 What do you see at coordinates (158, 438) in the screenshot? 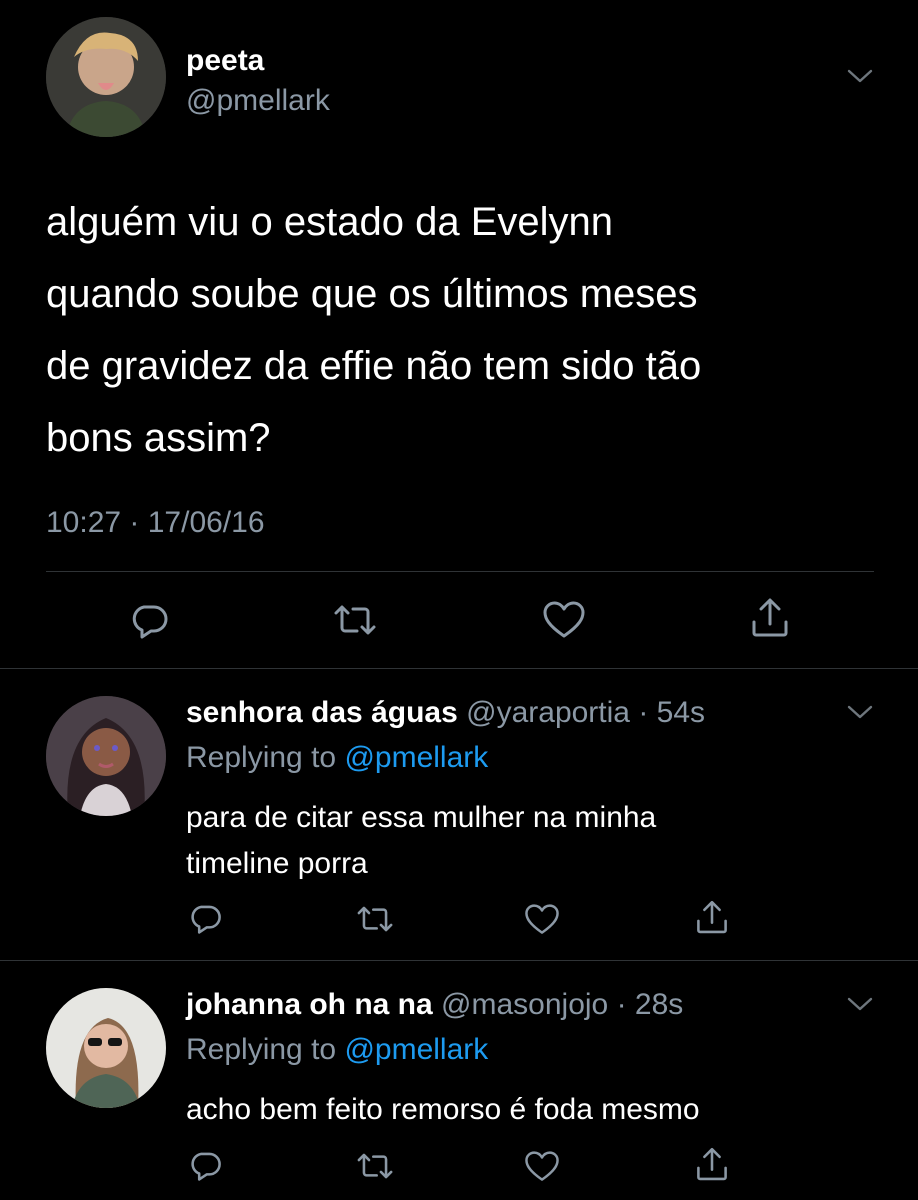
I see `tweet-text-line: bons assim?` at bounding box center [158, 438].